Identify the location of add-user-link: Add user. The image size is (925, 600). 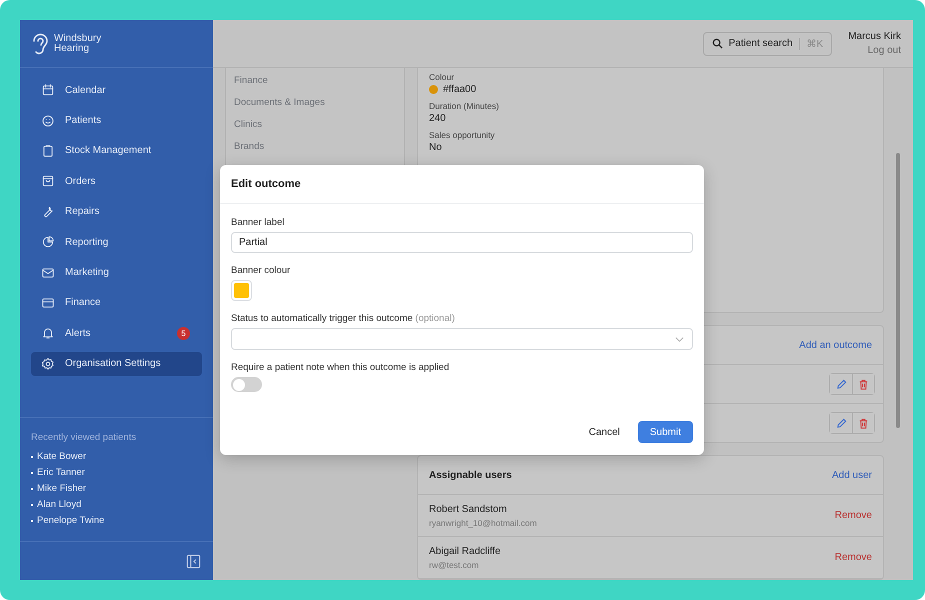
(852, 475).